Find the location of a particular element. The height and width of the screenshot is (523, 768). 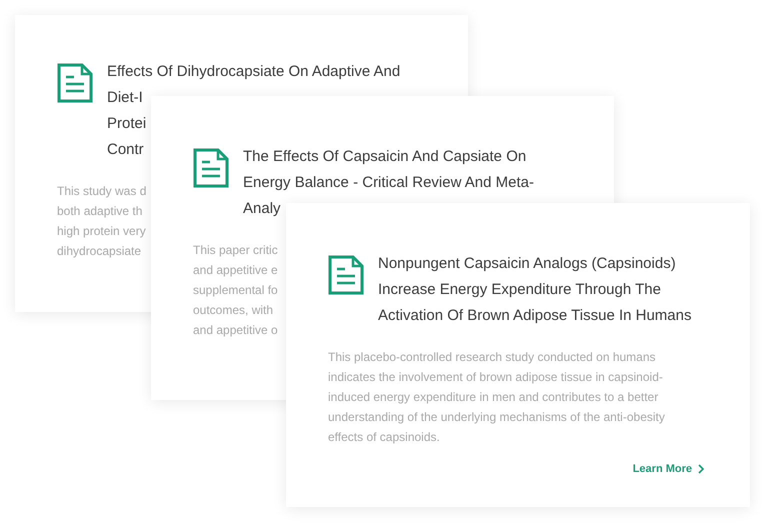

article-summary-line: high protein very is located at coordinates (101, 231).